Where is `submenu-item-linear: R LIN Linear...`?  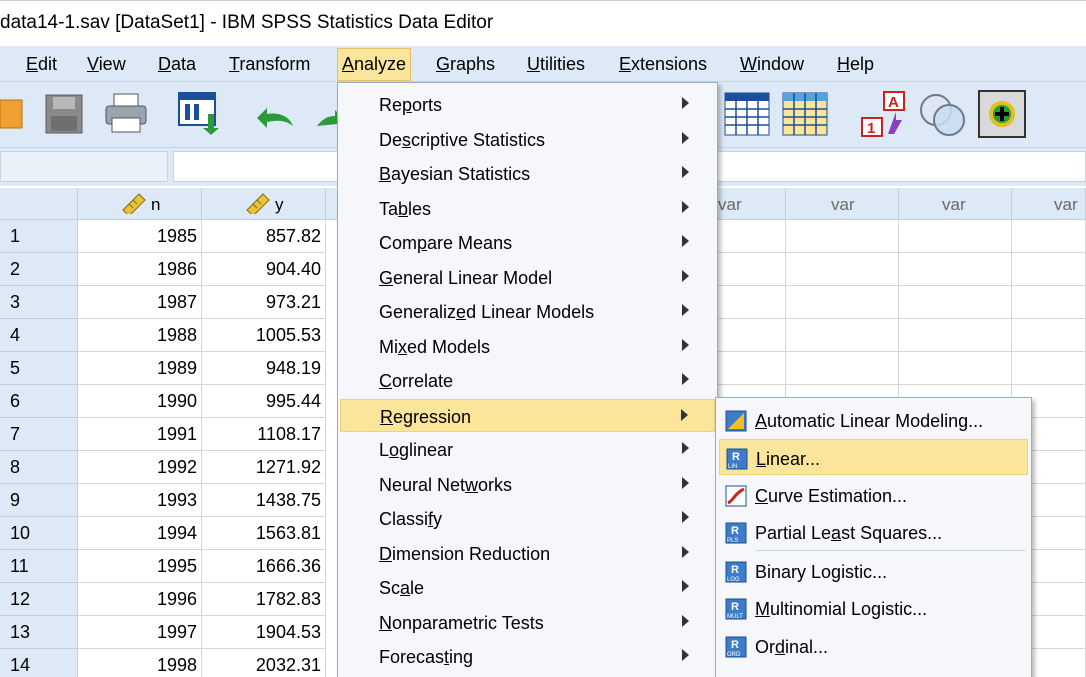
submenu-item-linear: R LIN Linear... is located at coordinates (873, 457).